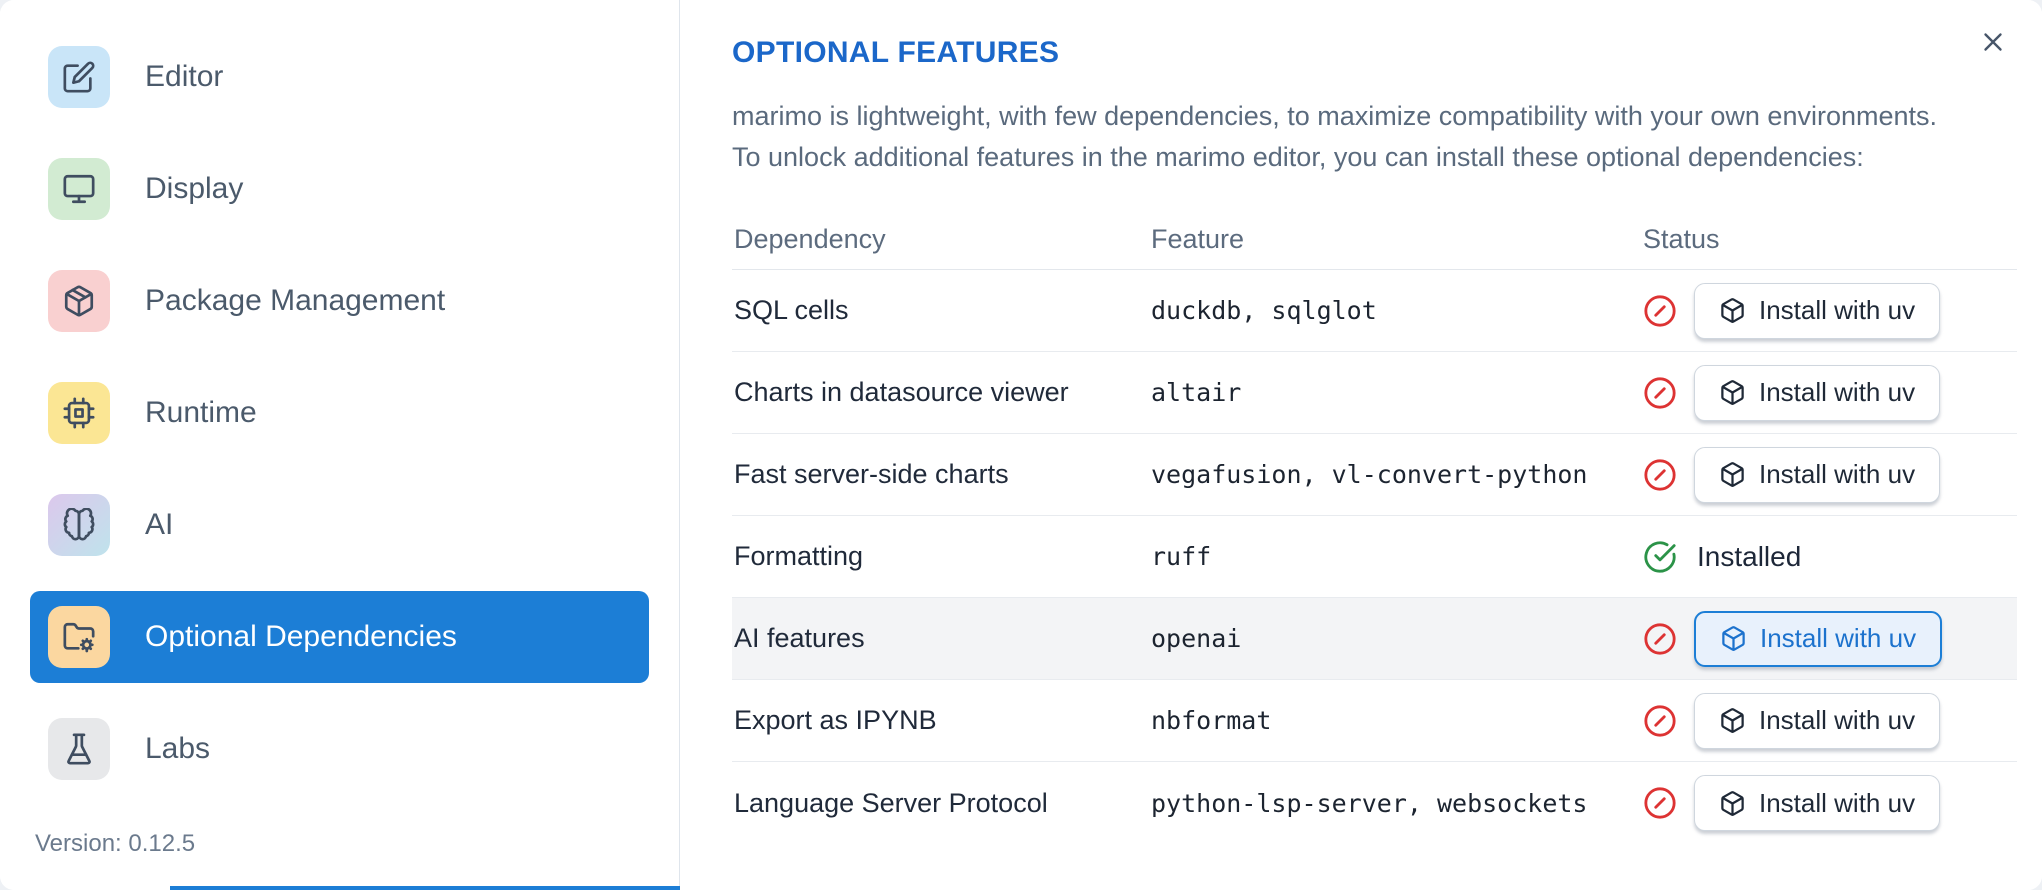 Image resolution: width=2042 pixels, height=890 pixels. Describe the element at coordinates (1660, 557) in the screenshot. I see `circle-check-icon` at that location.